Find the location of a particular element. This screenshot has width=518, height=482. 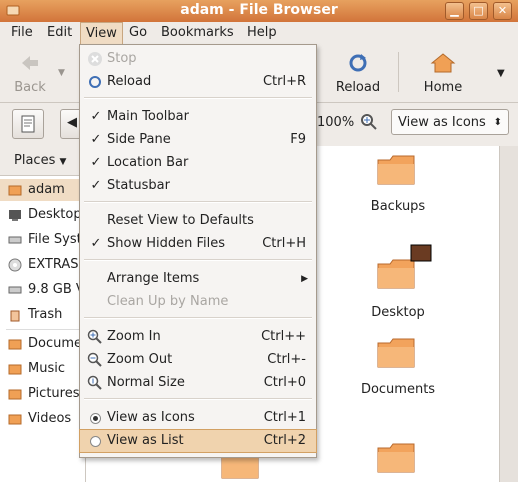

reload-button: Reload is located at coordinates (358, 73).